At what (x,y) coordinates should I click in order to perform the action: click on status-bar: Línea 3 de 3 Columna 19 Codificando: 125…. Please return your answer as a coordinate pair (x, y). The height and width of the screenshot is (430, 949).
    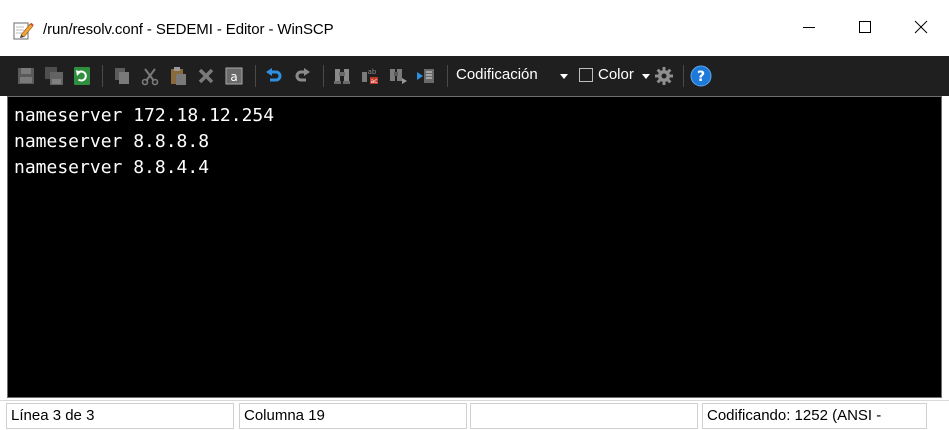
    Looking at the image, I should click on (474, 415).